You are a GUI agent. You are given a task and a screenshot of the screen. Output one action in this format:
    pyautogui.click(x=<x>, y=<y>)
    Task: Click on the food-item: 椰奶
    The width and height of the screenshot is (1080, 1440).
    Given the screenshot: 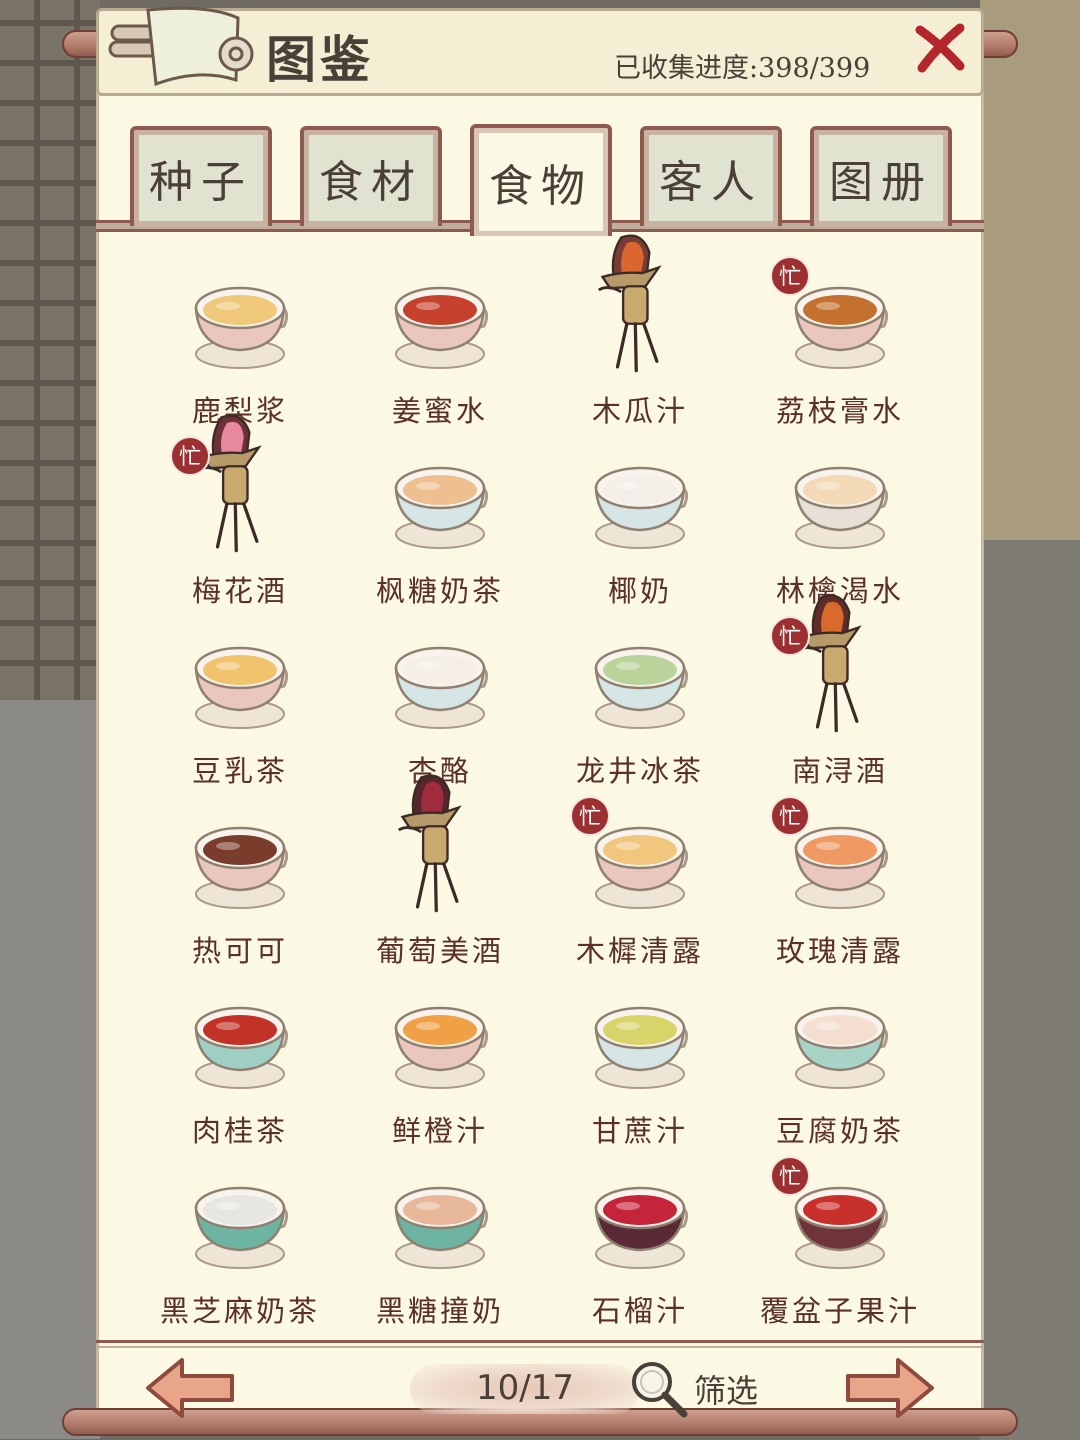 What is the action you would take?
    pyautogui.click(x=640, y=517)
    